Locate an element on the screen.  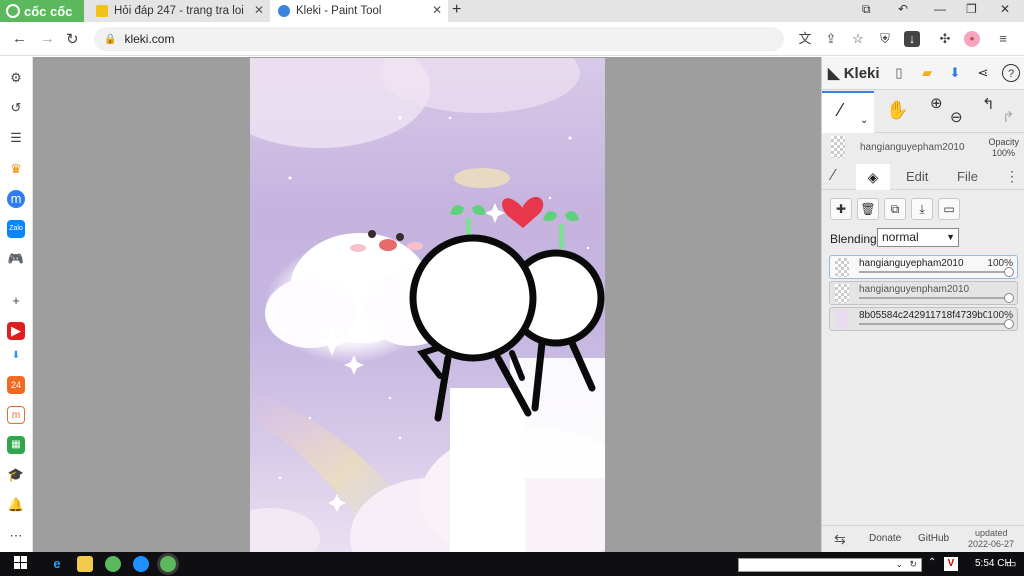
game-controller-icon: 🎮 is located at coordinates (16, 259).